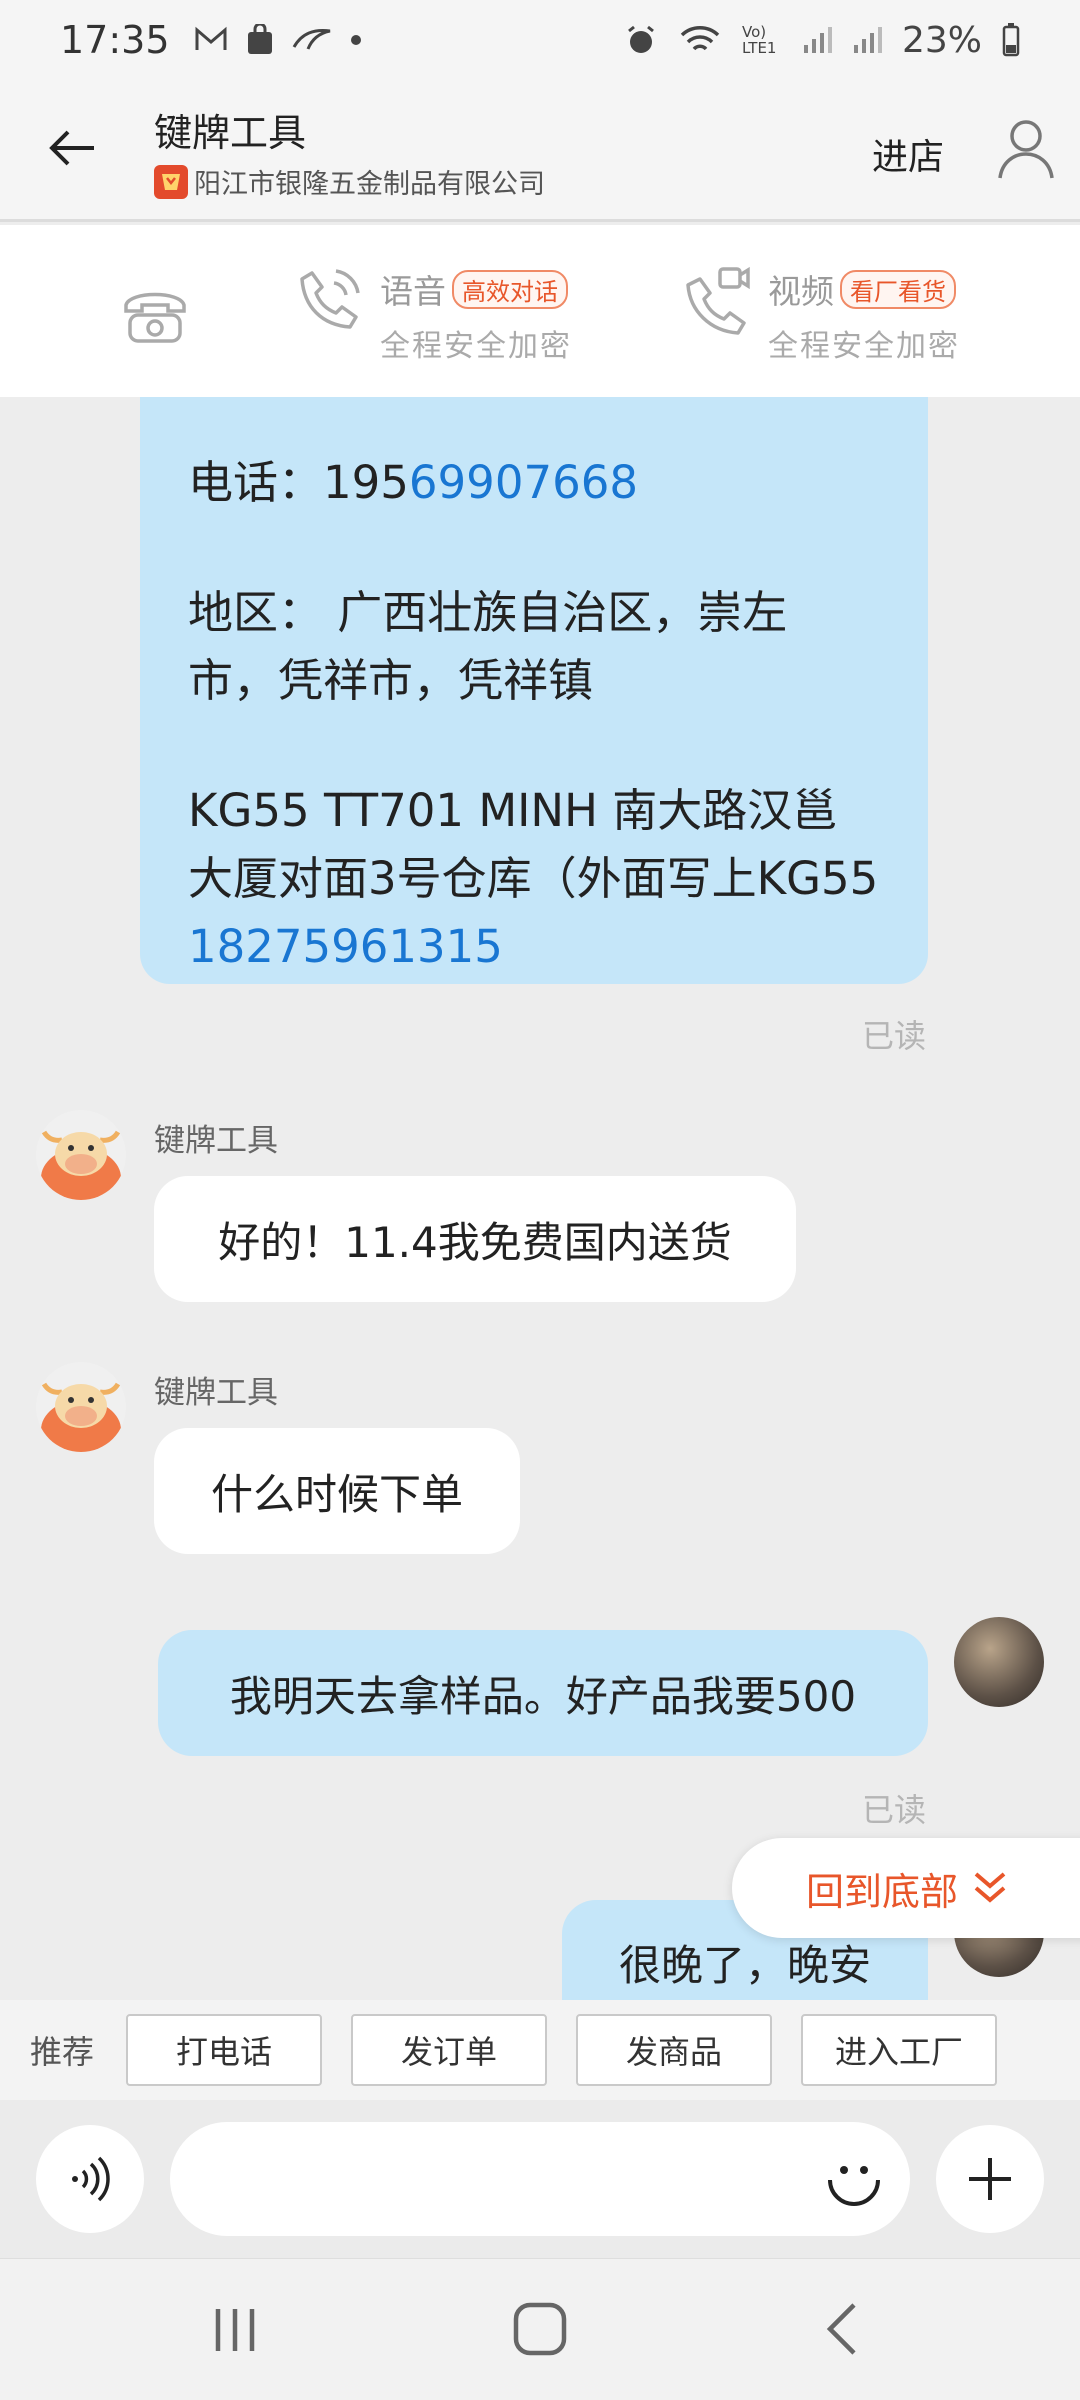  What do you see at coordinates (523, 482) in the screenshot?
I see `phone-link: 69907668` at bounding box center [523, 482].